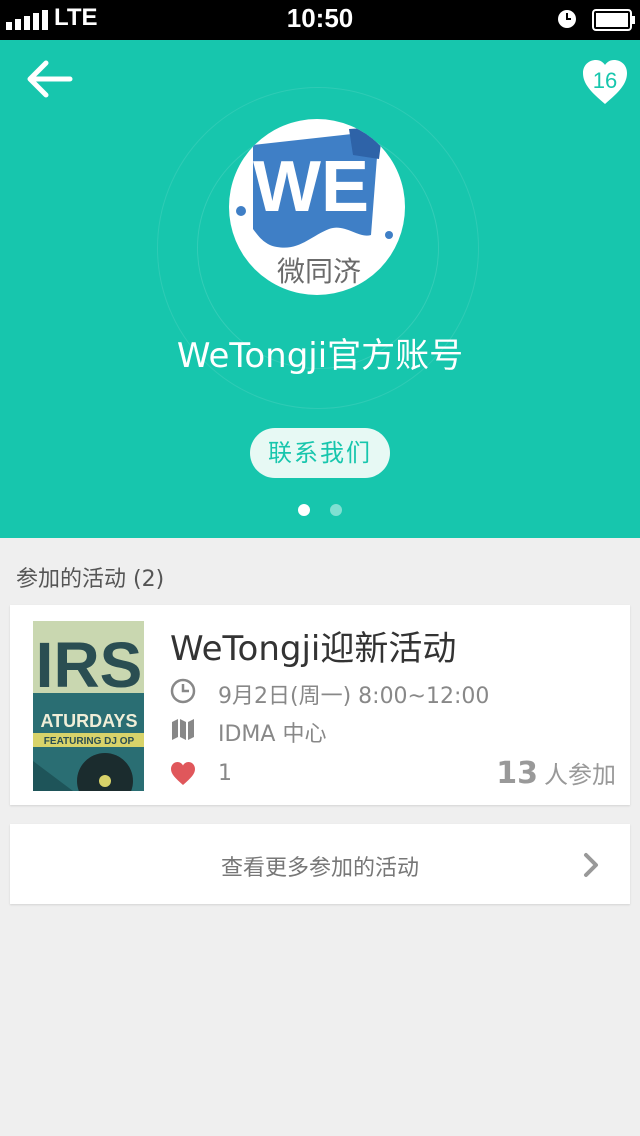  What do you see at coordinates (313, 645) in the screenshot?
I see `event-title: WeTongji迎新活动` at bounding box center [313, 645].